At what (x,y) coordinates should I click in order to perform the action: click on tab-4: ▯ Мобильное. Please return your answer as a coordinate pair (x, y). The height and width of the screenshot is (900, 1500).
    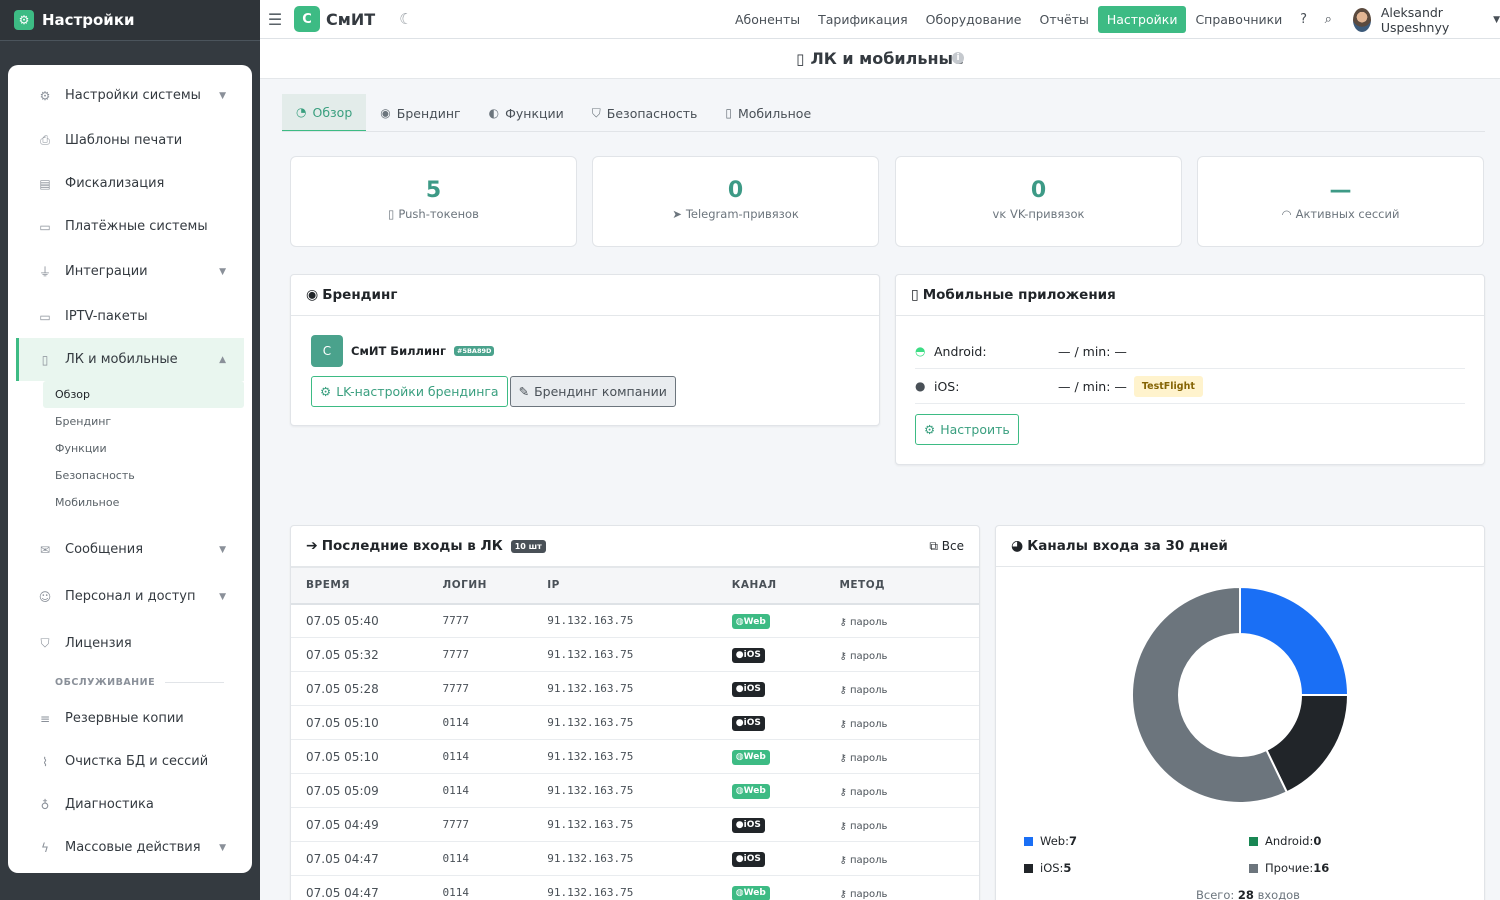
    Looking at the image, I should click on (768, 113).